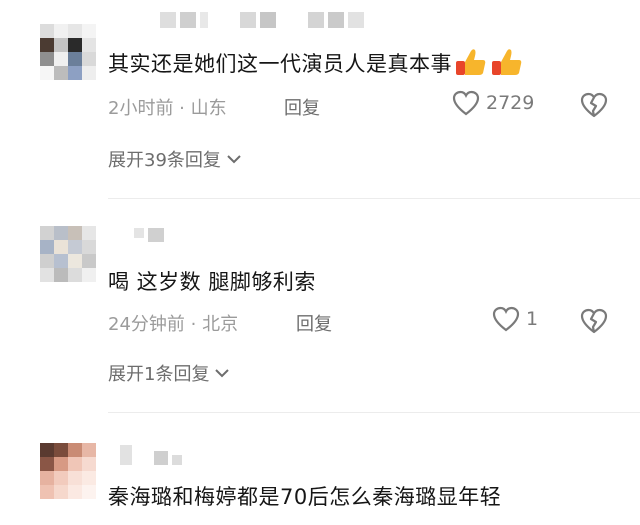  I want to click on comment-text: 其实还是她们这一代演员人是真本事, so click(316, 64).